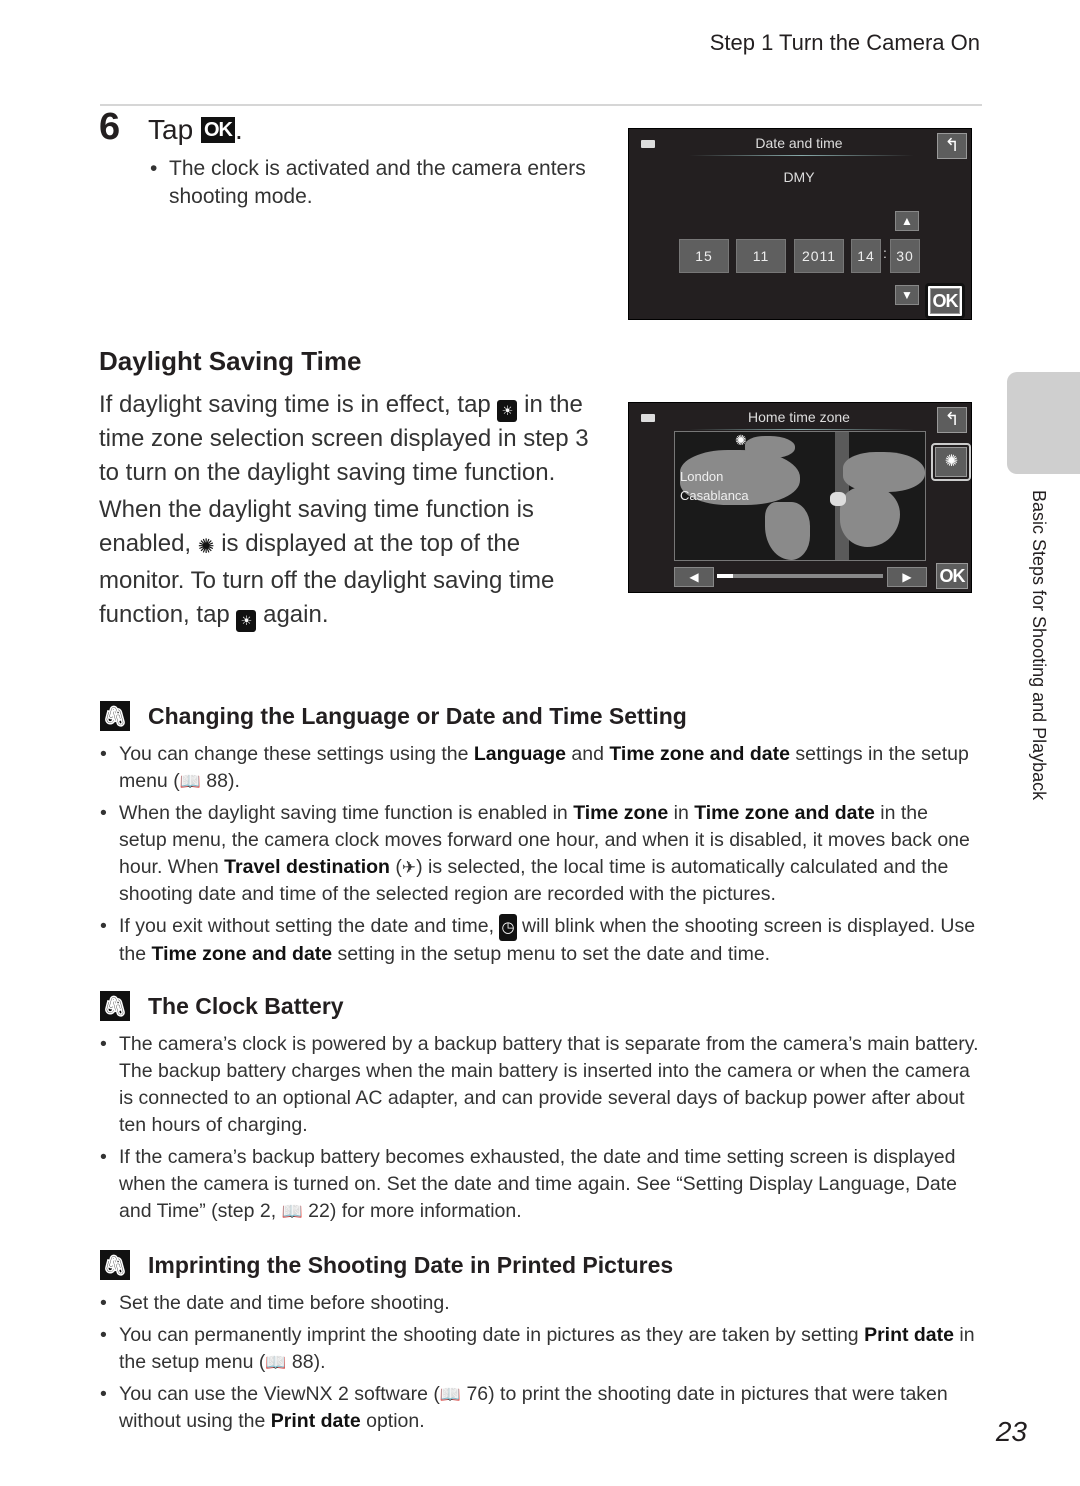 The image size is (1080, 1486). Describe the element at coordinates (905, 256) in the screenshot. I see `minute-field: 30` at that location.